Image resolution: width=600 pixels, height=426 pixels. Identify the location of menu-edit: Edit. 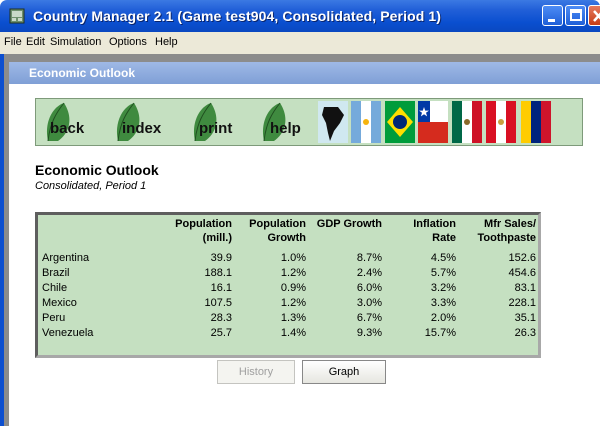
(35, 42).